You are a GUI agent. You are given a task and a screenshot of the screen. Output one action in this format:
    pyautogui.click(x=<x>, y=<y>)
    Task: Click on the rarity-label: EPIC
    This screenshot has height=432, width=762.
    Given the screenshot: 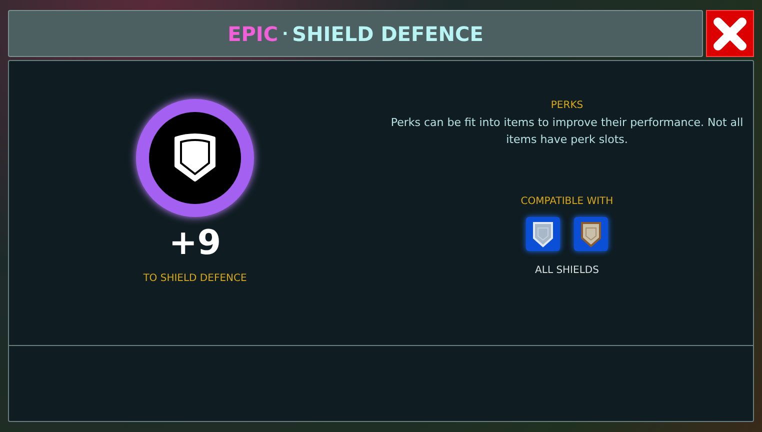 What is the action you would take?
    pyautogui.click(x=253, y=34)
    